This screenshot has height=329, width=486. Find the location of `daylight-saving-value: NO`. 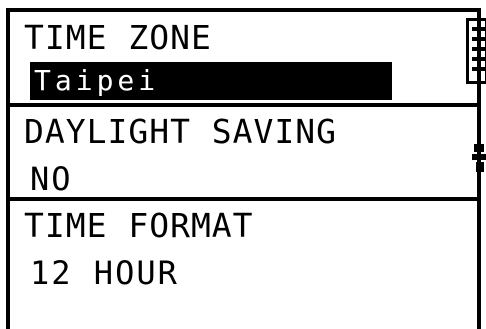

daylight-saving-value: NO is located at coordinates (51, 179).